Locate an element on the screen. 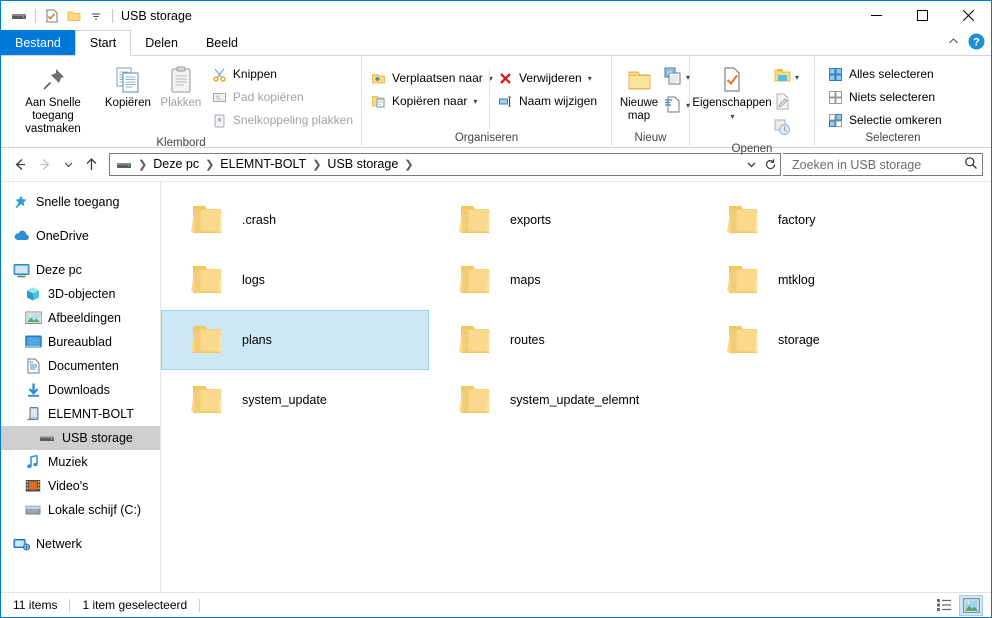 The height and width of the screenshot is (618, 992). sidebar-item-label: Deze pc is located at coordinates (59, 270).